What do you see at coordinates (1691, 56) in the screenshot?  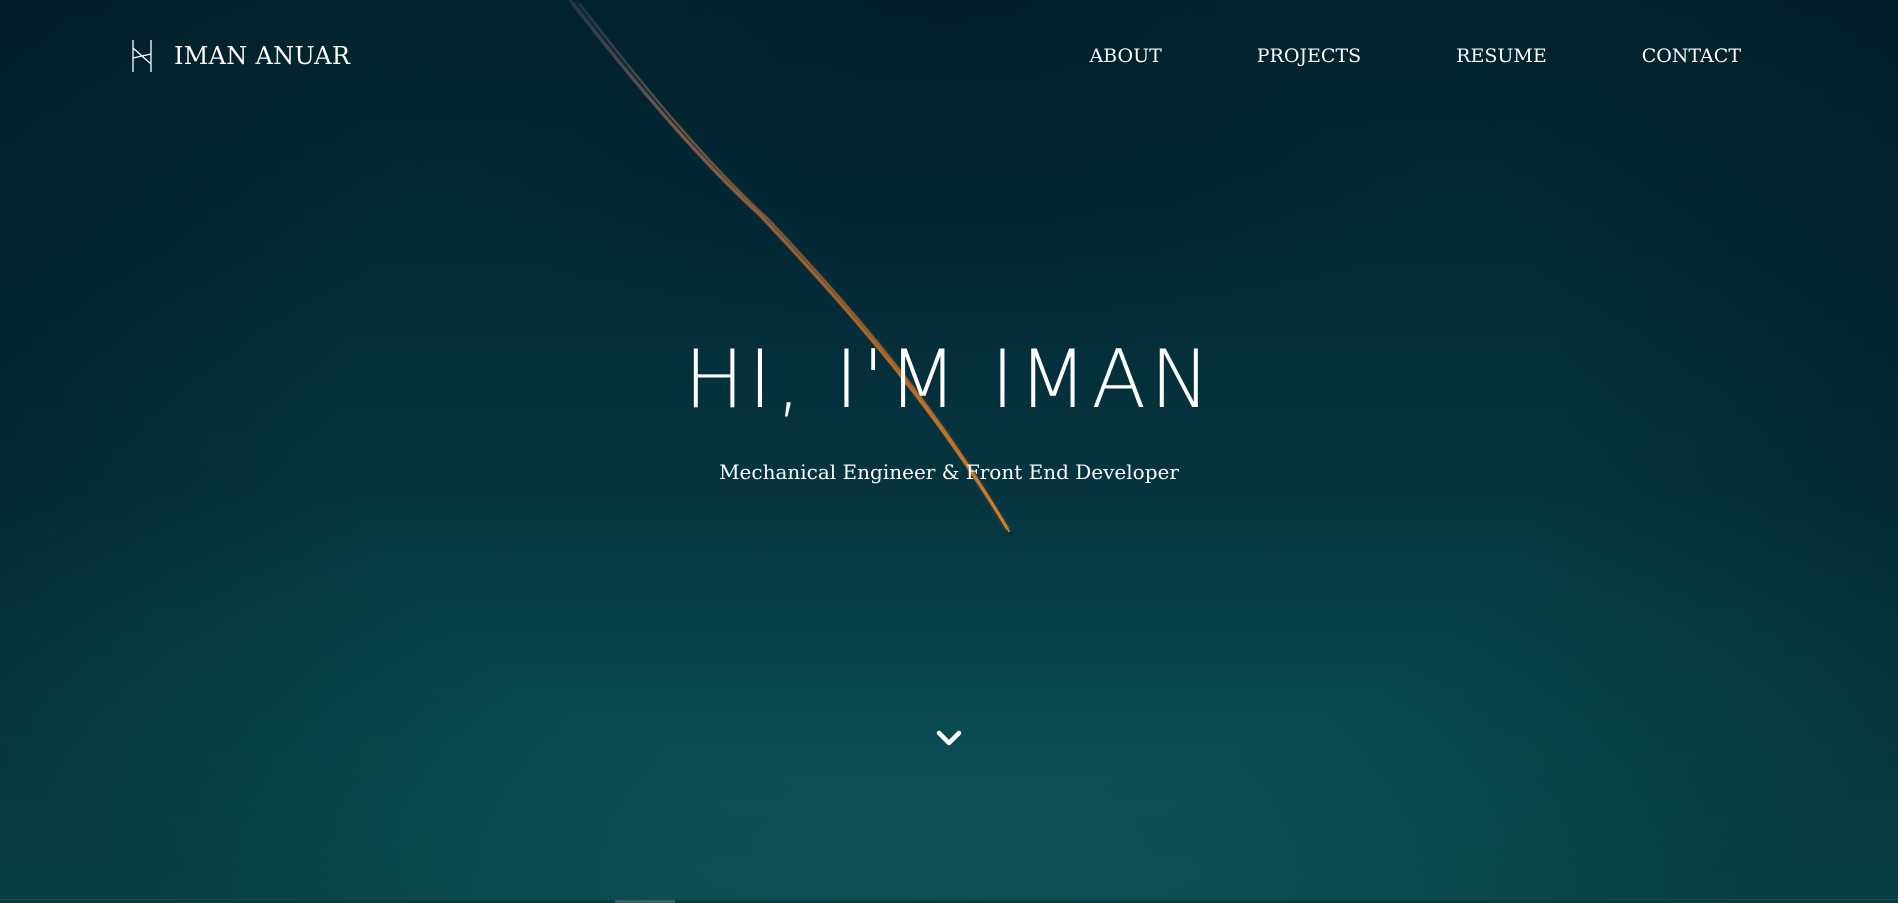 I see `nav-item-contact: CONTACT` at bounding box center [1691, 56].